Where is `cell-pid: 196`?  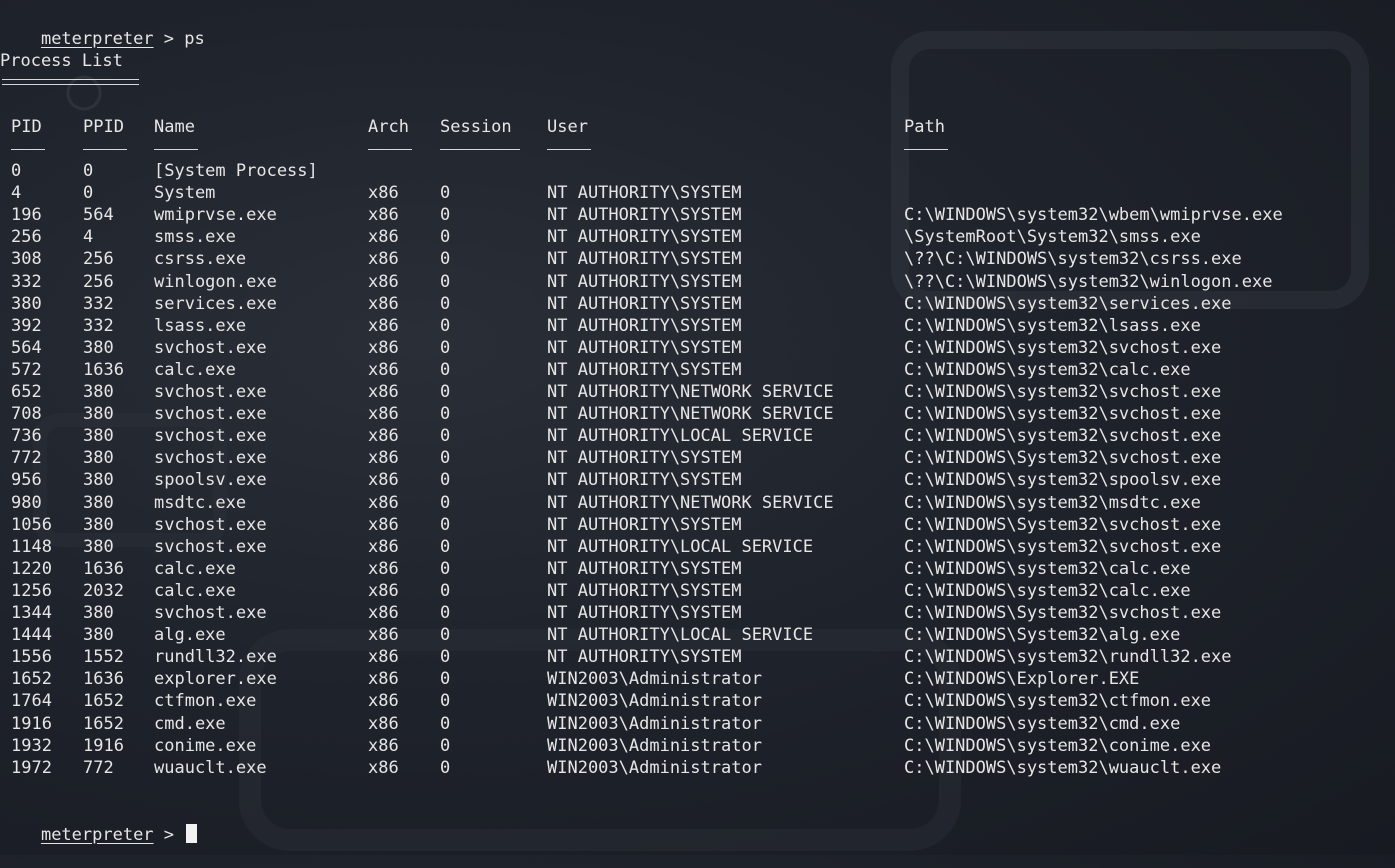 cell-pid: 196 is located at coordinates (26, 215).